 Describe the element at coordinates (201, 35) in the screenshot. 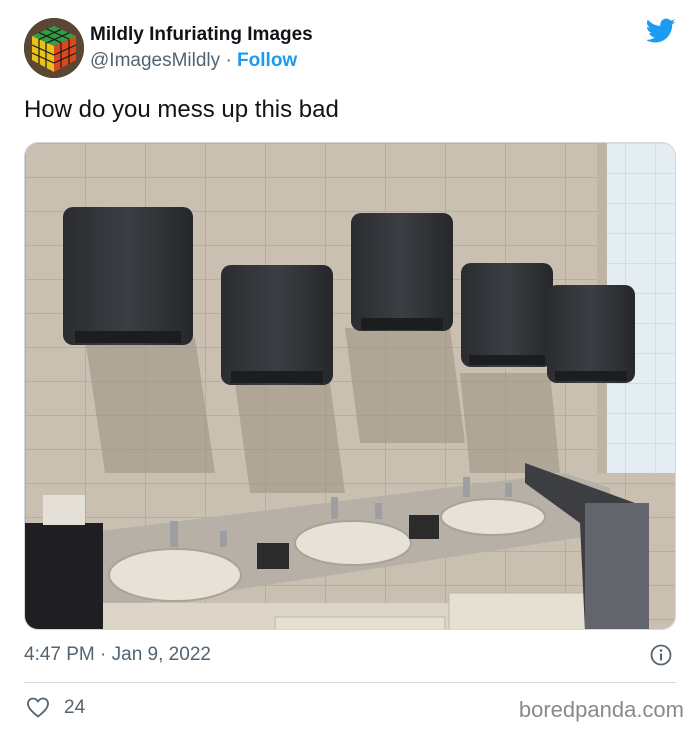

I see `display-name: Mildly Infuriating Images` at that location.